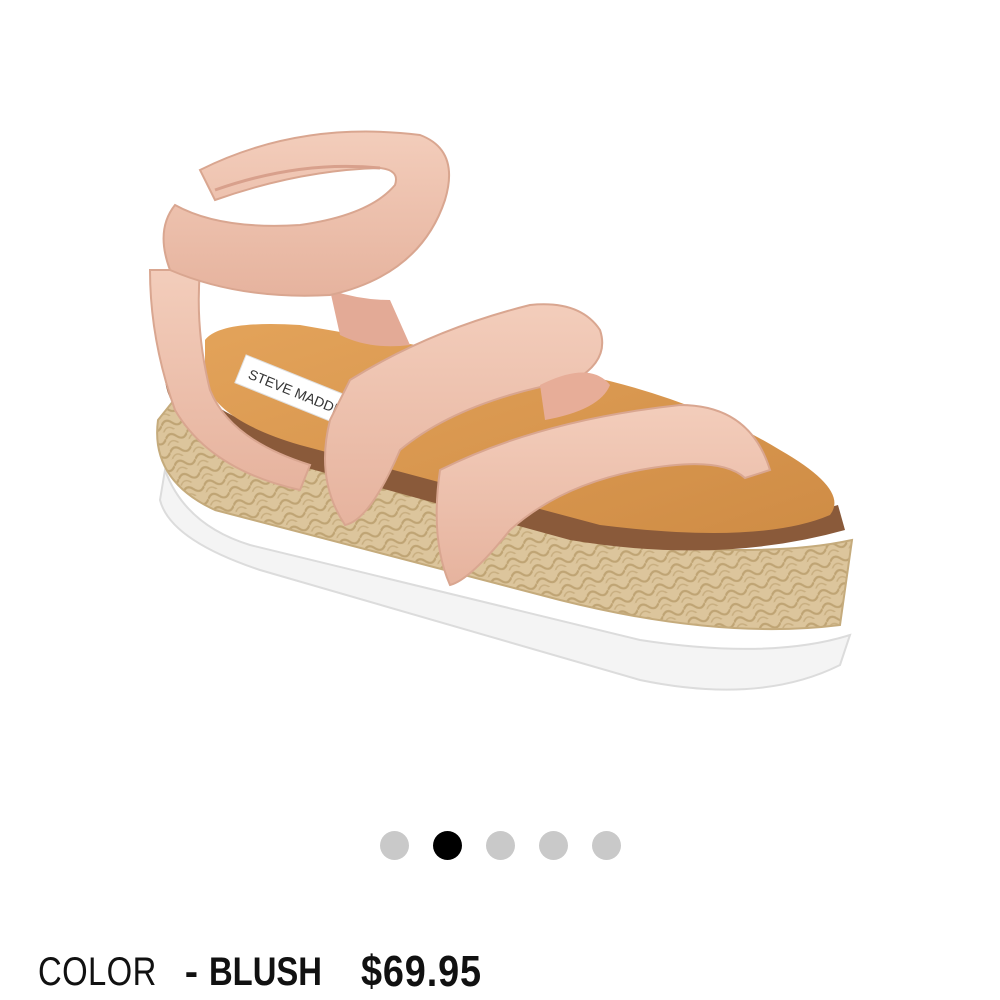  What do you see at coordinates (266, 971) in the screenshot?
I see `color-value: BLUSH` at bounding box center [266, 971].